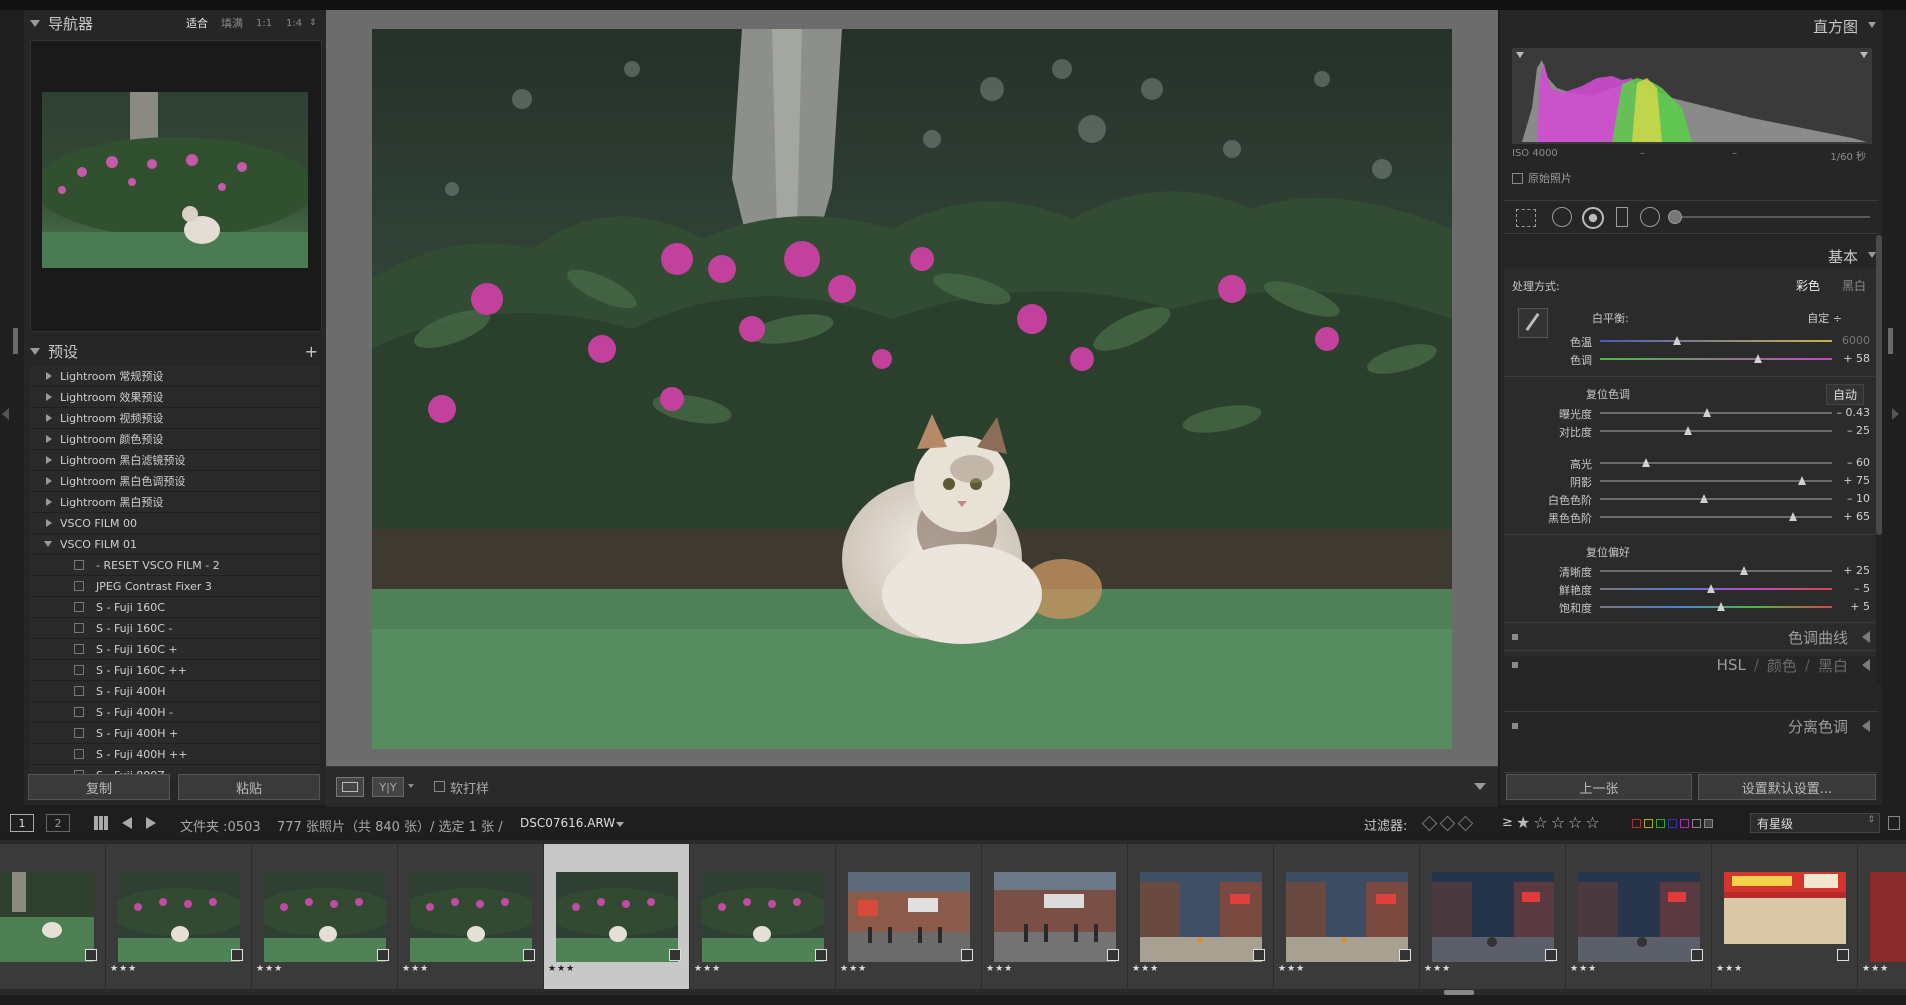 The image size is (1906, 1005). What do you see at coordinates (175, 628) in the screenshot?
I see `preset-item: S - Fuji 160C -` at bounding box center [175, 628].